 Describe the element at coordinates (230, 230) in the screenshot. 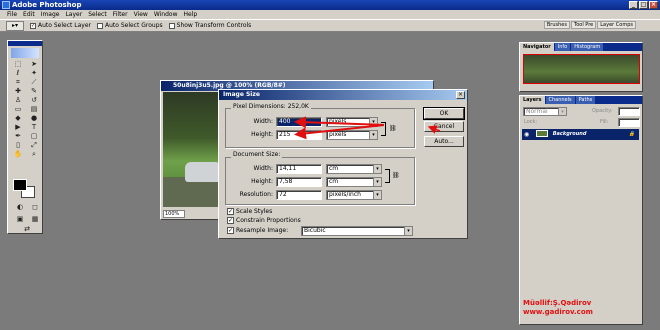

I see `resample-image-checkbox: ✓` at that location.